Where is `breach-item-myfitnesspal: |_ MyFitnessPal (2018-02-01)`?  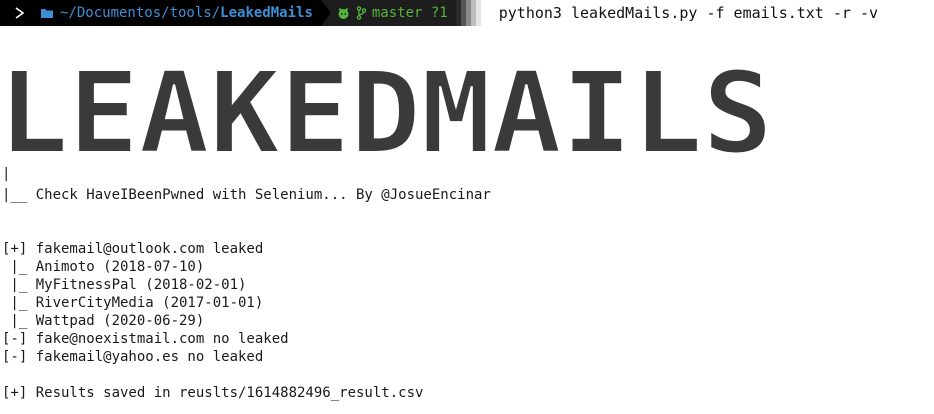 breach-item-myfitnesspal: |_ MyFitnessPal (2018-02-01) is located at coordinates (124, 285).